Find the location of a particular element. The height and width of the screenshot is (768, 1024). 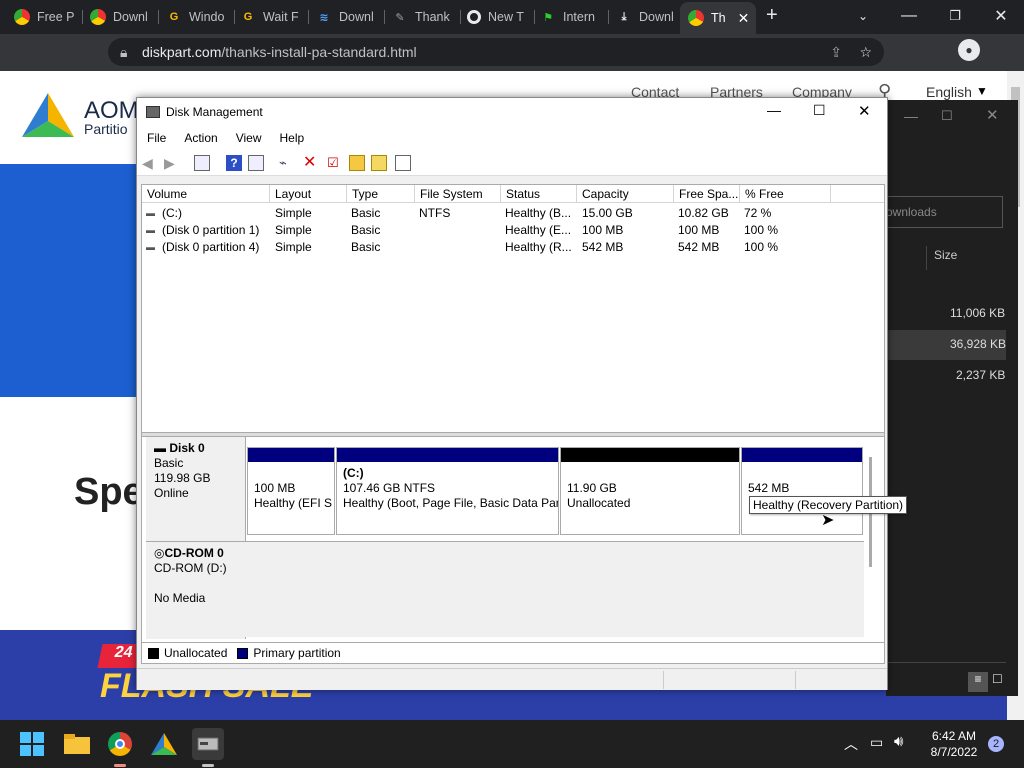

close-button: ✕ is located at coordinates (864, 111).